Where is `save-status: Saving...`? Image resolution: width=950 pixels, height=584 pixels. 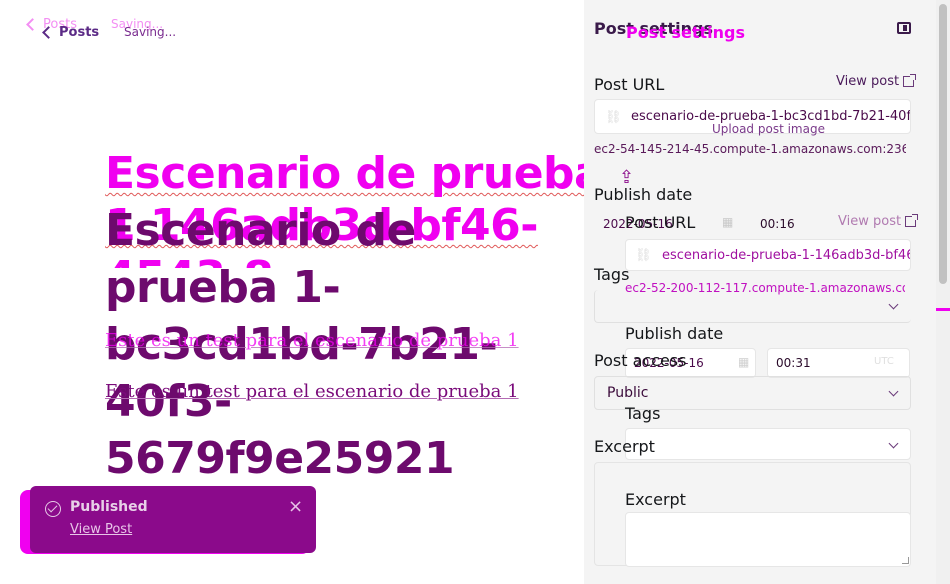 save-status: Saving... is located at coordinates (150, 32).